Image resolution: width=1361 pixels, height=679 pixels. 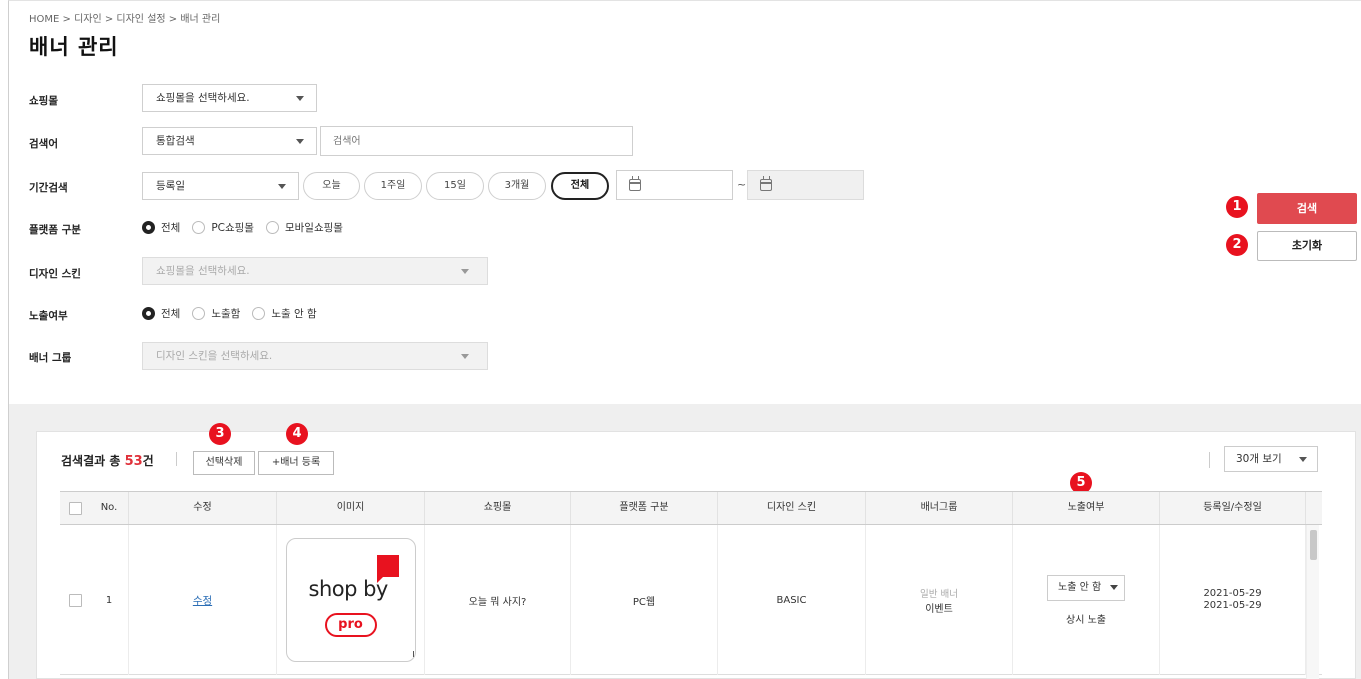 I want to click on reset-button: 초기화, so click(x=1307, y=246).